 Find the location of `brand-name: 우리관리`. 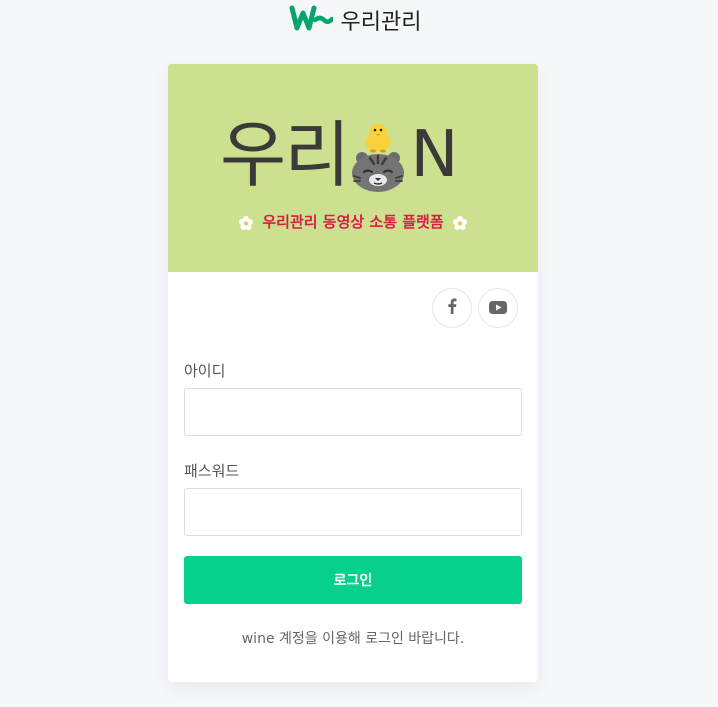

brand-name: 우리관리 is located at coordinates (381, 22).